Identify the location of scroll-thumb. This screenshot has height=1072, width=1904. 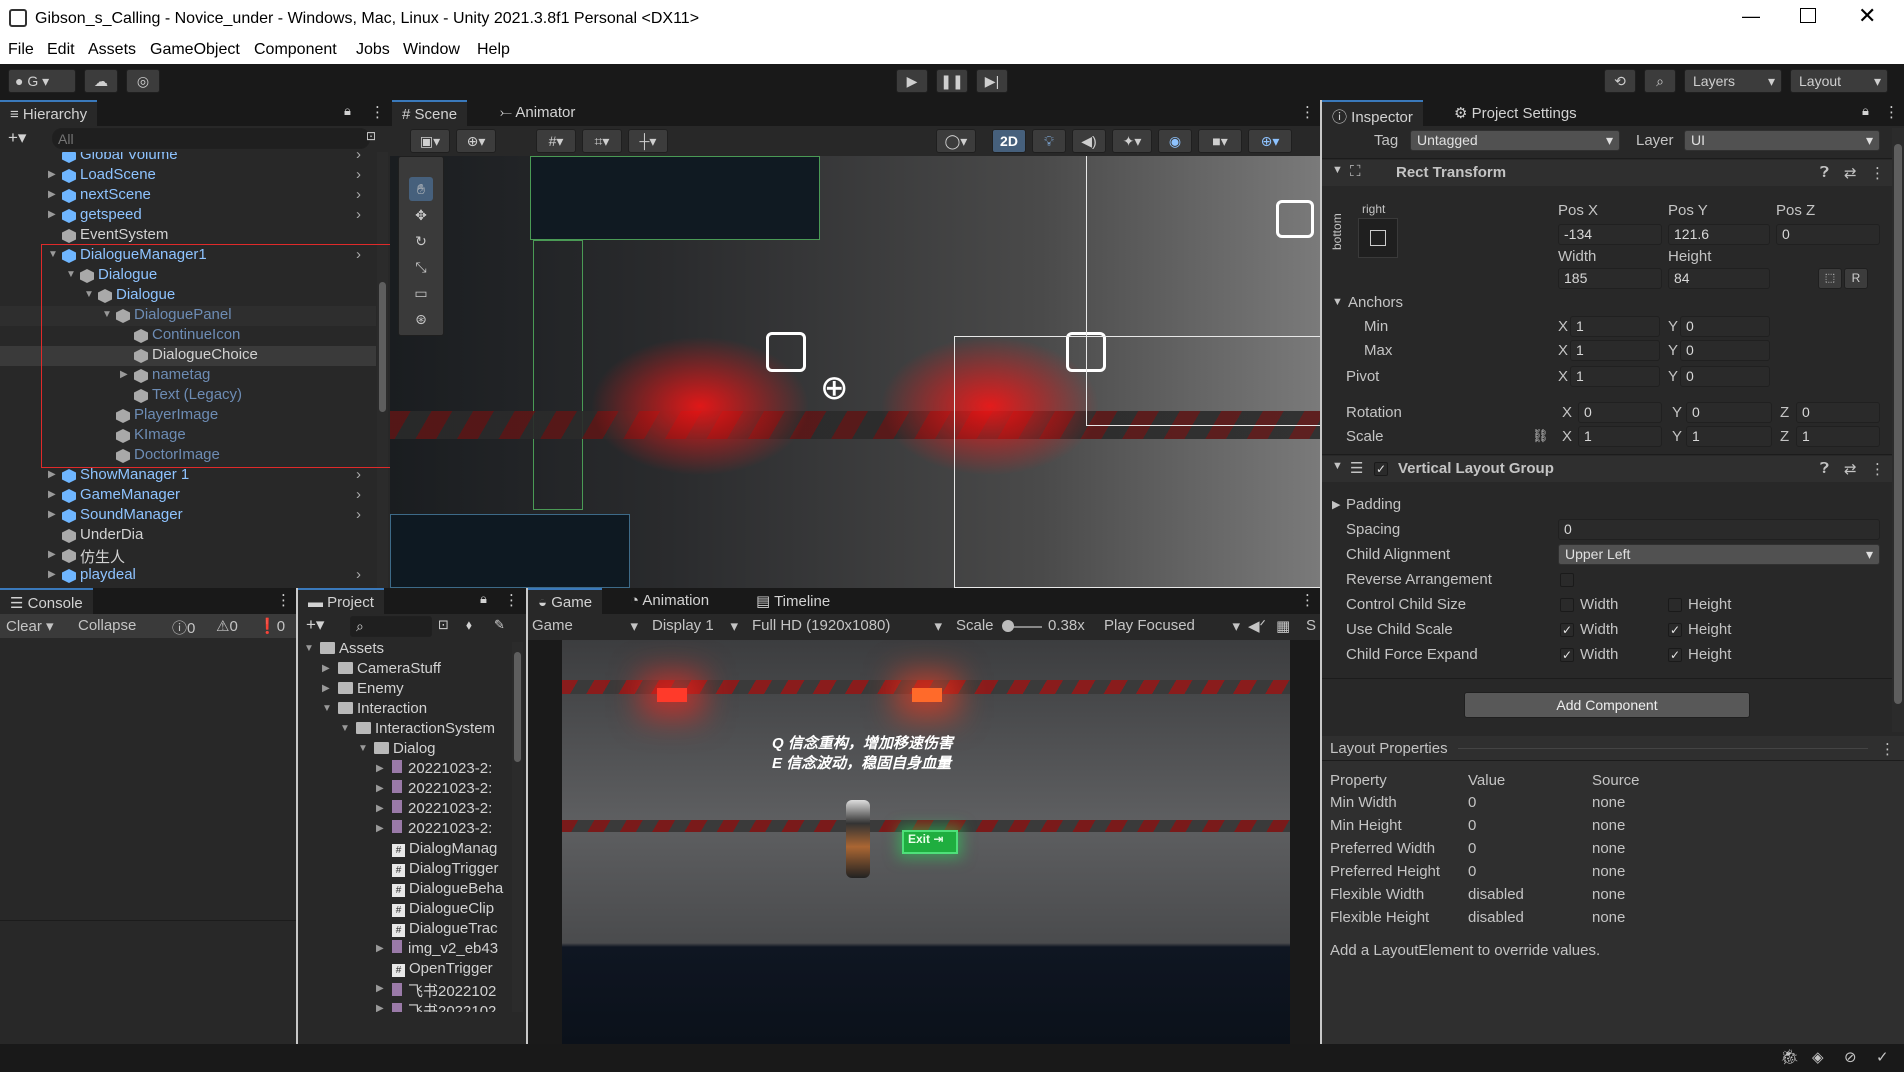
(382, 347).